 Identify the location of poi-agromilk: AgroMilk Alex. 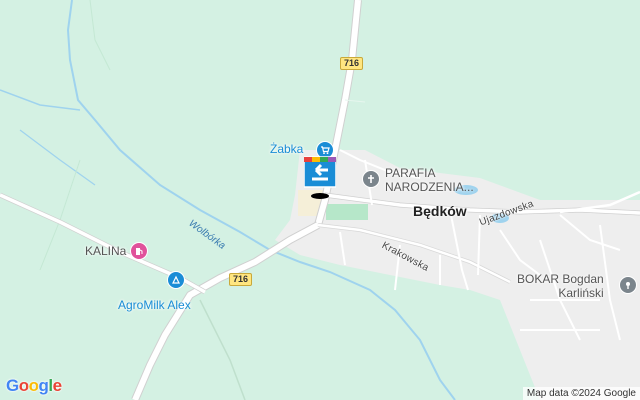
(154, 305).